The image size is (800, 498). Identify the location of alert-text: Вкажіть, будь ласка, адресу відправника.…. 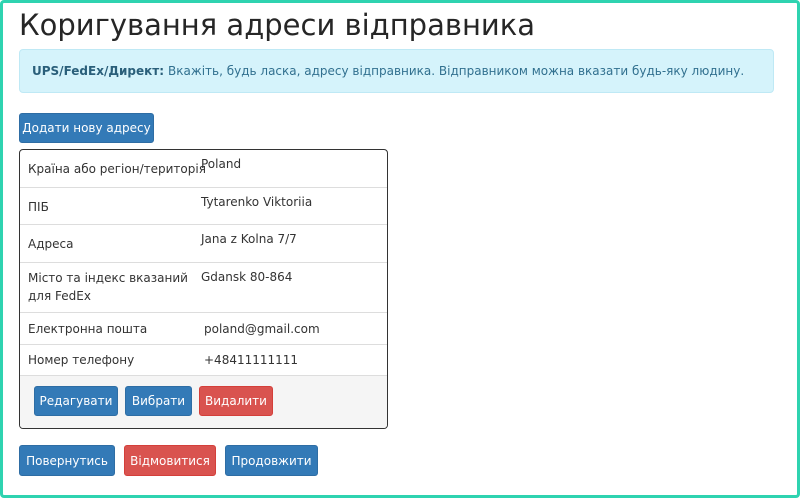
(456, 71).